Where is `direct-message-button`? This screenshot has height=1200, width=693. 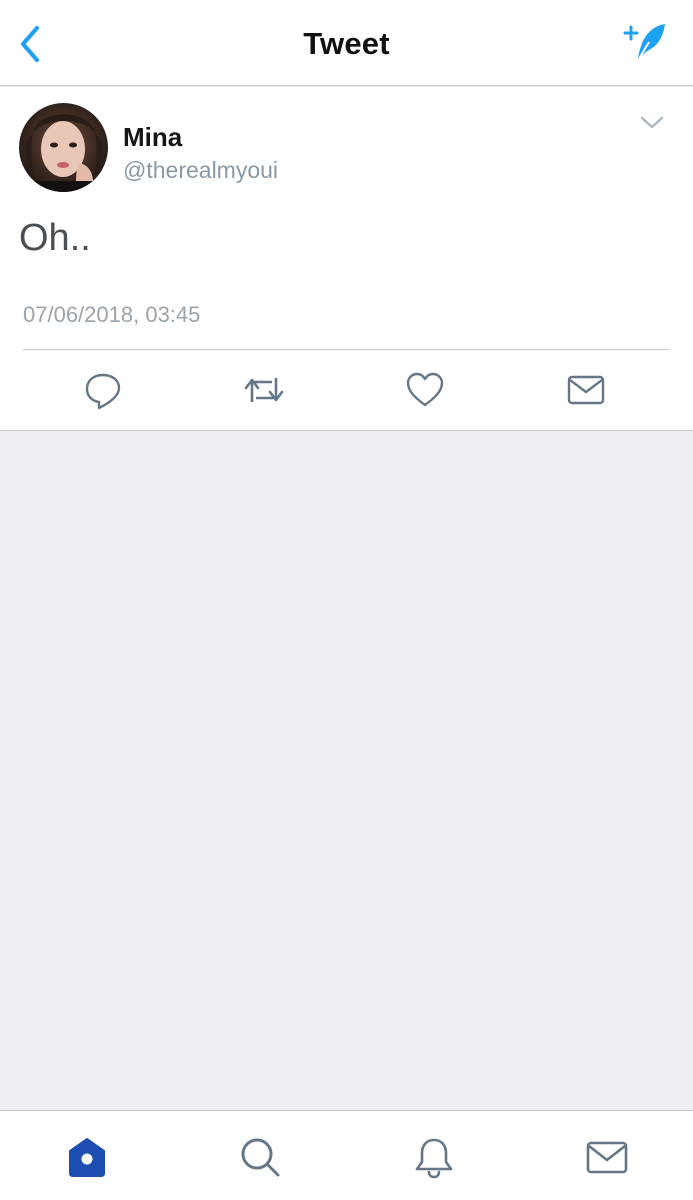
direct-message-button is located at coordinates (586, 390).